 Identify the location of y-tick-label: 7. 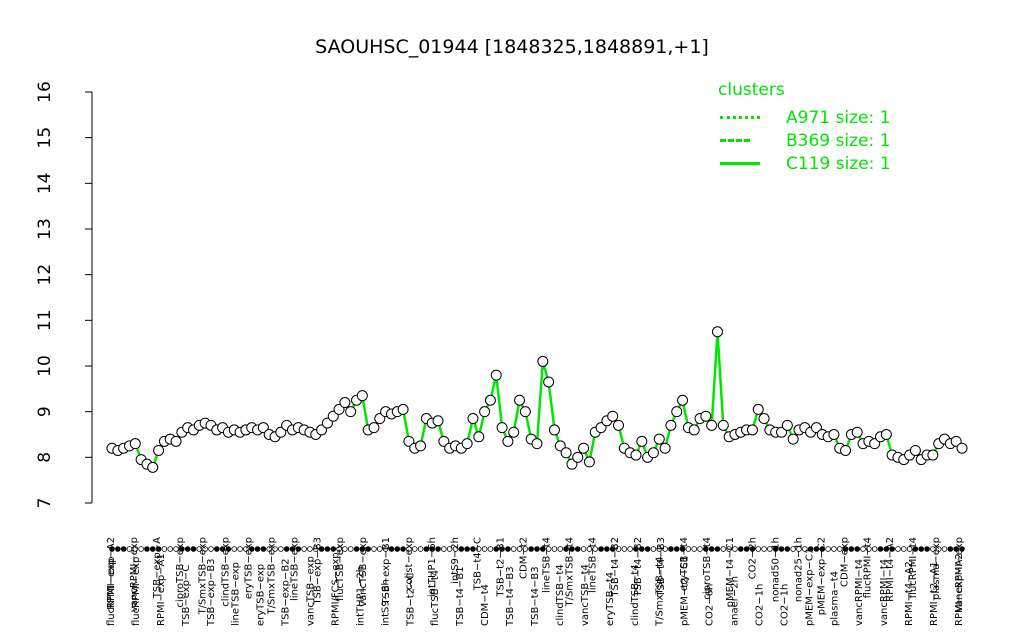
(45, 503).